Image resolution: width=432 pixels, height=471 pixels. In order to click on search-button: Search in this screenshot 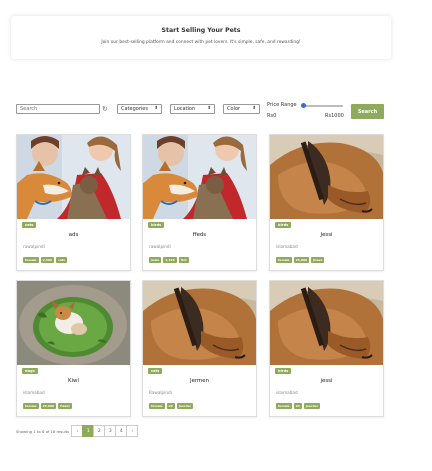, I will do `click(367, 111)`.